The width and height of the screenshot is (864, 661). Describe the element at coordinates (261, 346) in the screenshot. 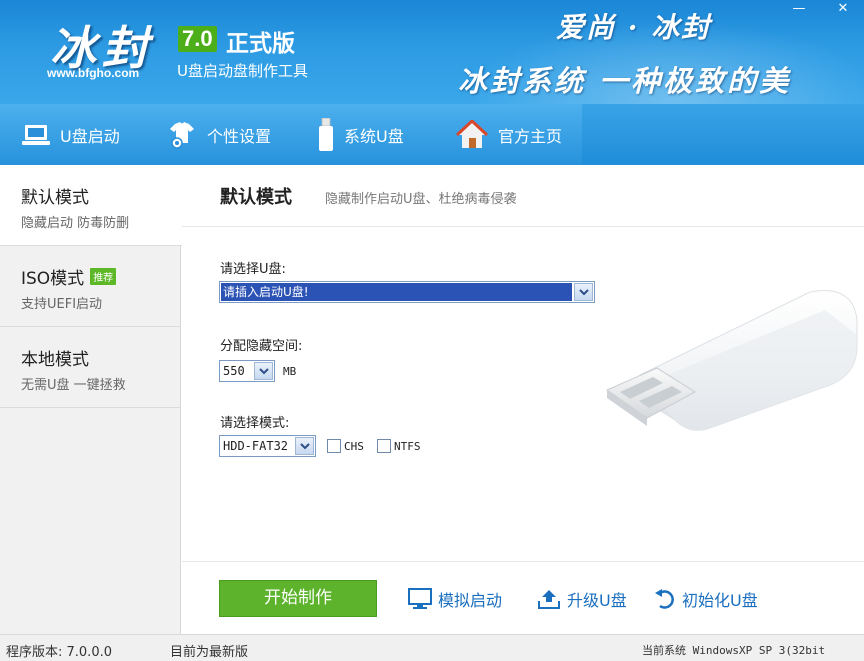

I see `hidden-space-label: 分配隐藏空间:` at that location.